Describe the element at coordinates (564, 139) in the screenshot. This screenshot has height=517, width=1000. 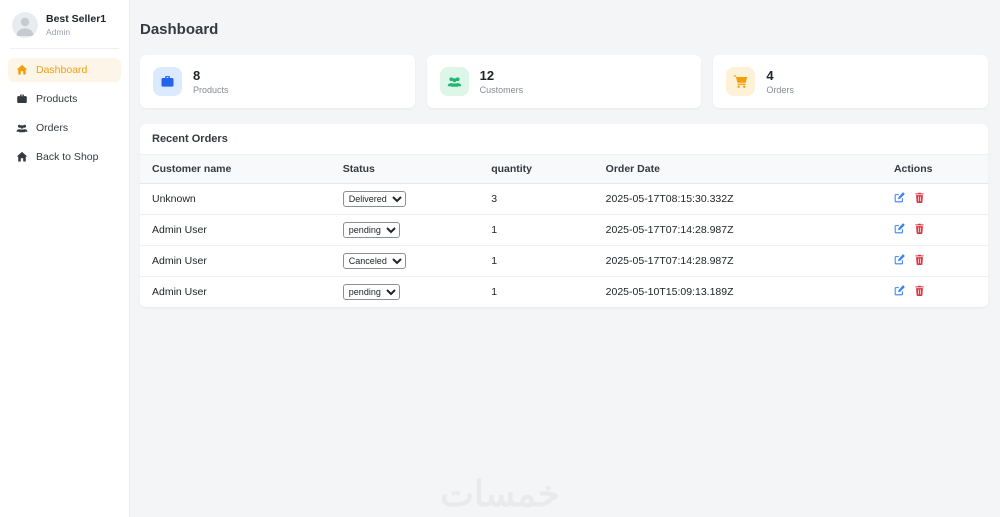
I see `recent-orders-title: Recent Orders` at that location.